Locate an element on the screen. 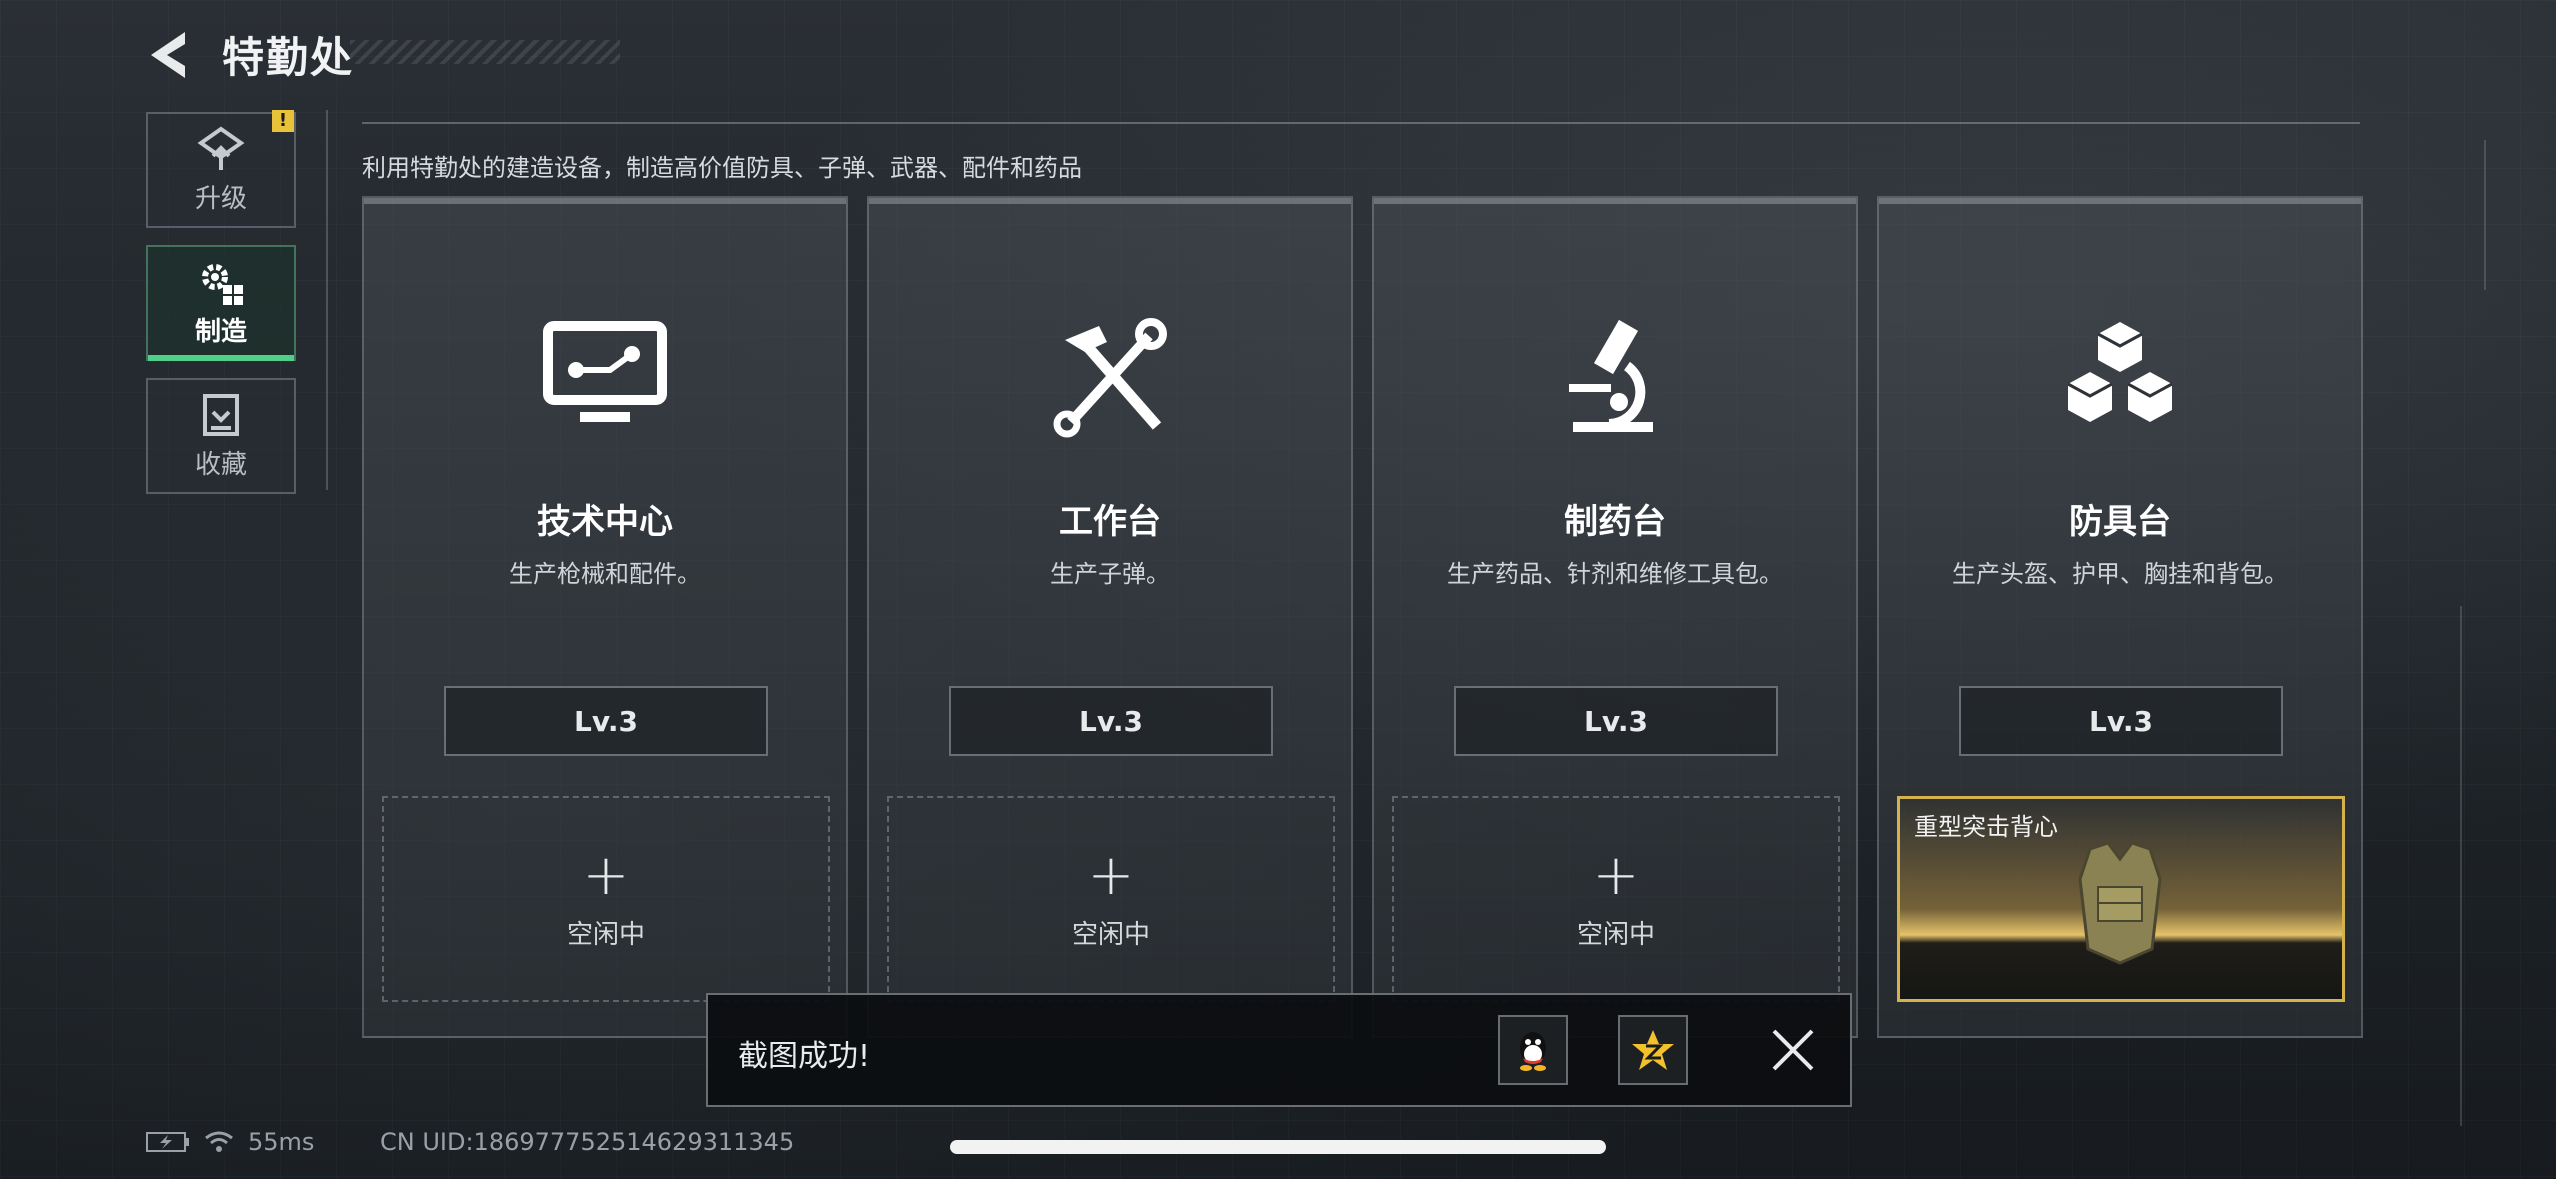 The height and width of the screenshot is (1179, 2556). card-title: 防具台 is located at coordinates (2120, 522).